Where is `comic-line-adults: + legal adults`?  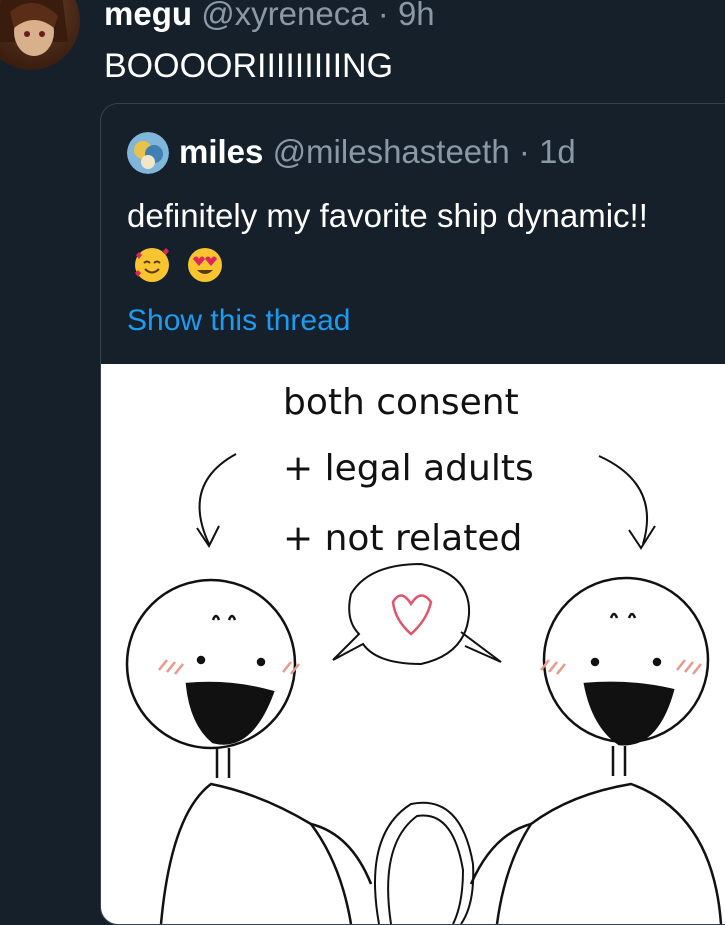 comic-line-adults: + legal adults is located at coordinates (408, 468).